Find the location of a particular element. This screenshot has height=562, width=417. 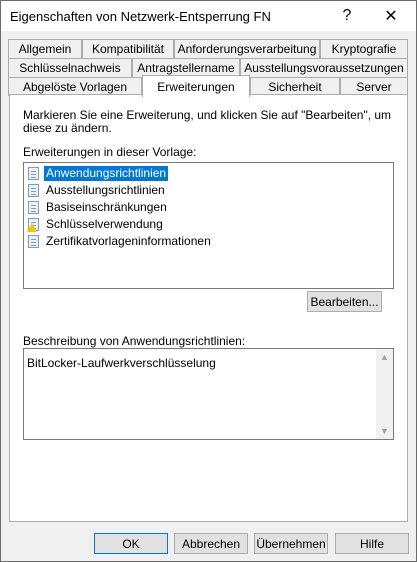

description-box: BitLocker-Laufwerkverschlüsselung ▲ ▼ is located at coordinates (208, 394).